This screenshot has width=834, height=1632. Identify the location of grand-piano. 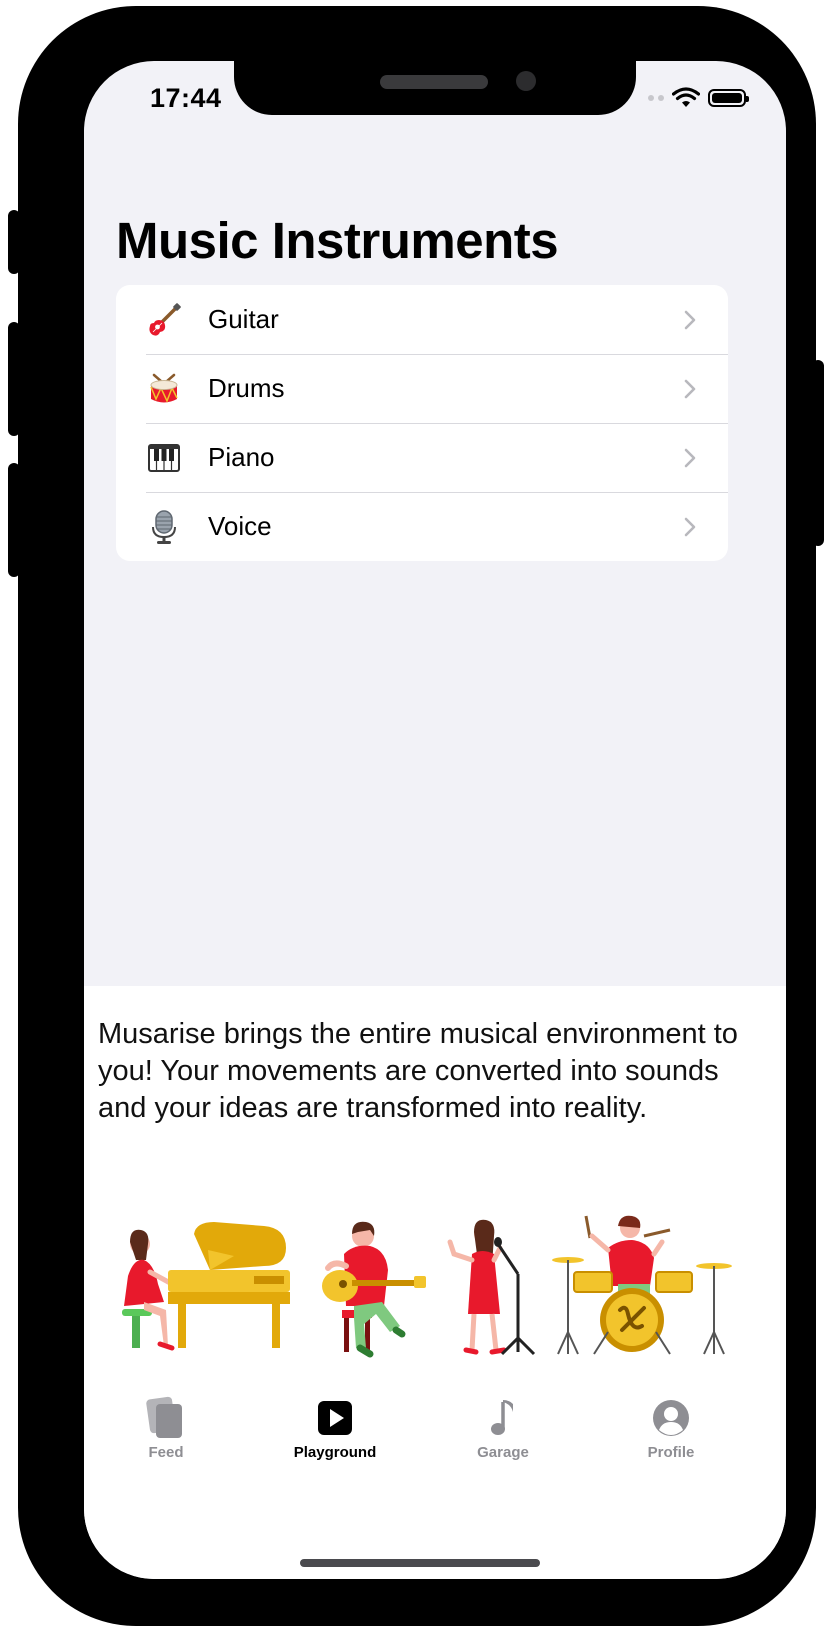
(229, 1285).